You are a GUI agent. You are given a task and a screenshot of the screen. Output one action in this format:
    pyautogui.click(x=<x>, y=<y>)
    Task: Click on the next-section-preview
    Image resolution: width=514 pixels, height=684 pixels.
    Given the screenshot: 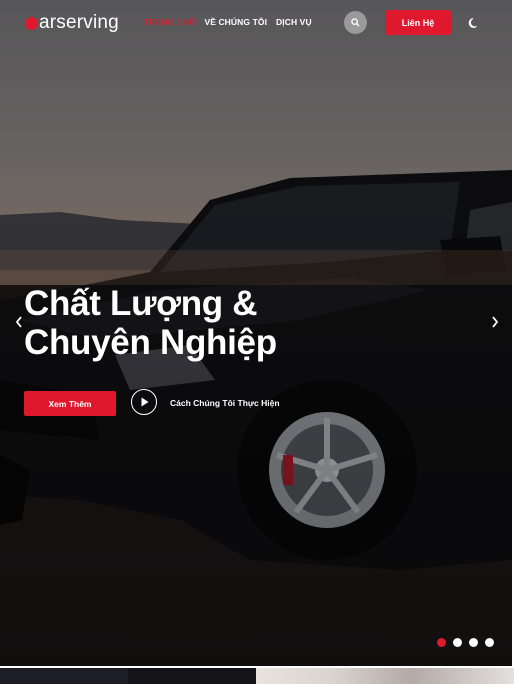 What is the action you would take?
    pyautogui.click(x=257, y=676)
    